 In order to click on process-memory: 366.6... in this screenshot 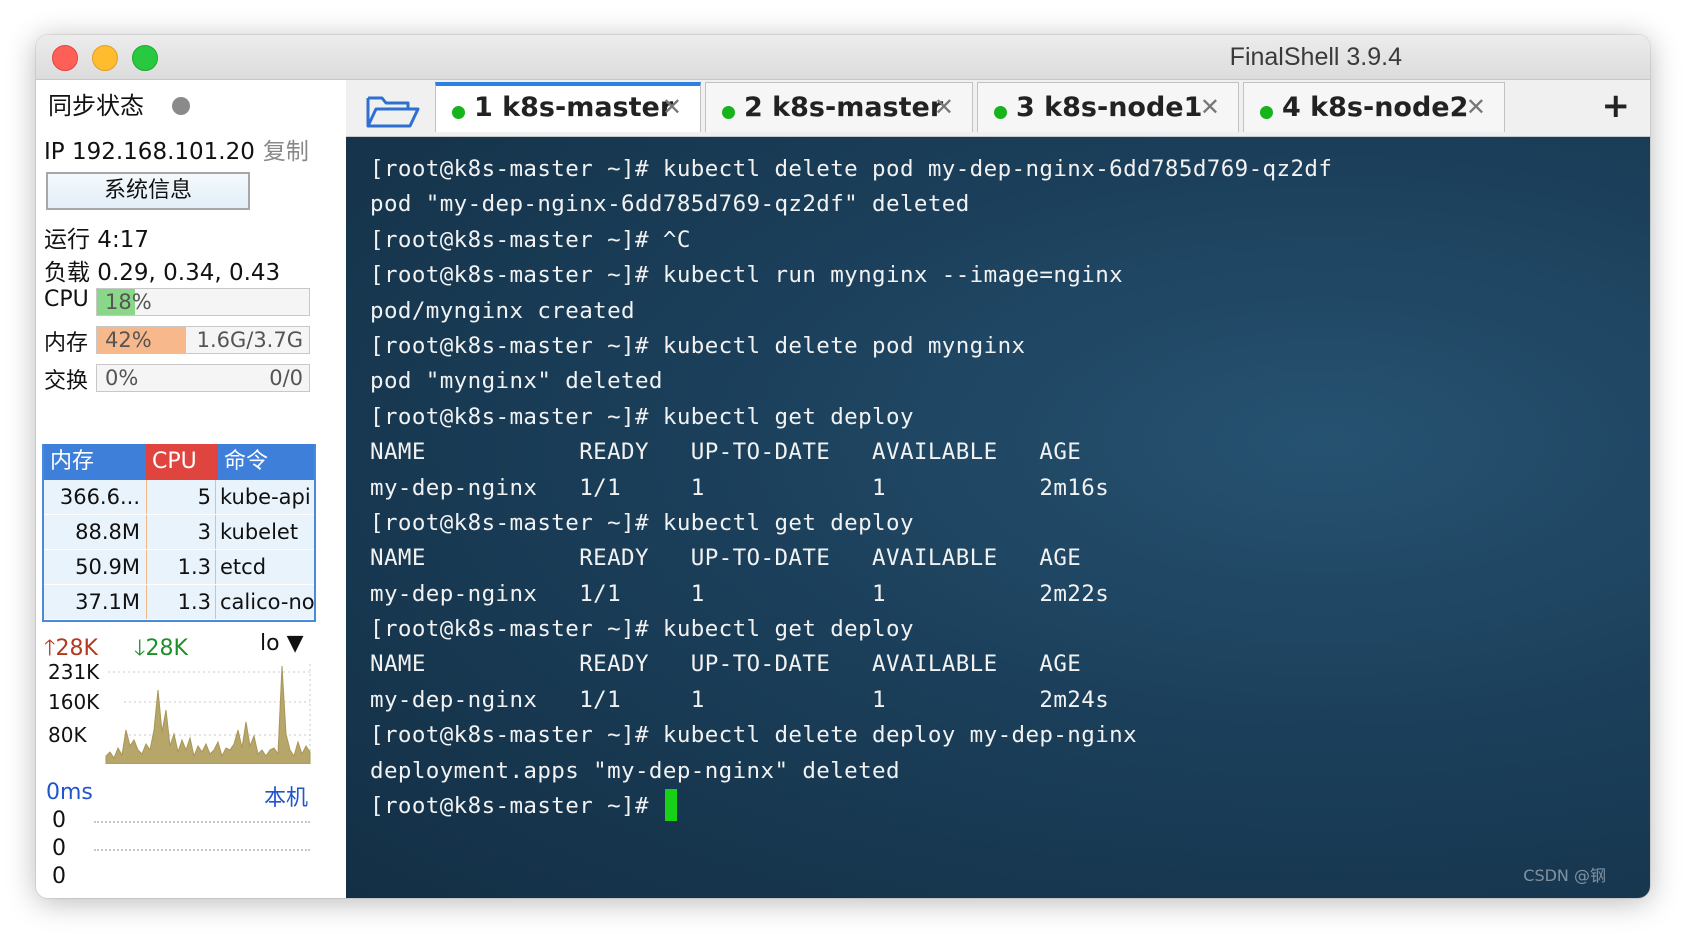, I will do `click(95, 497)`.